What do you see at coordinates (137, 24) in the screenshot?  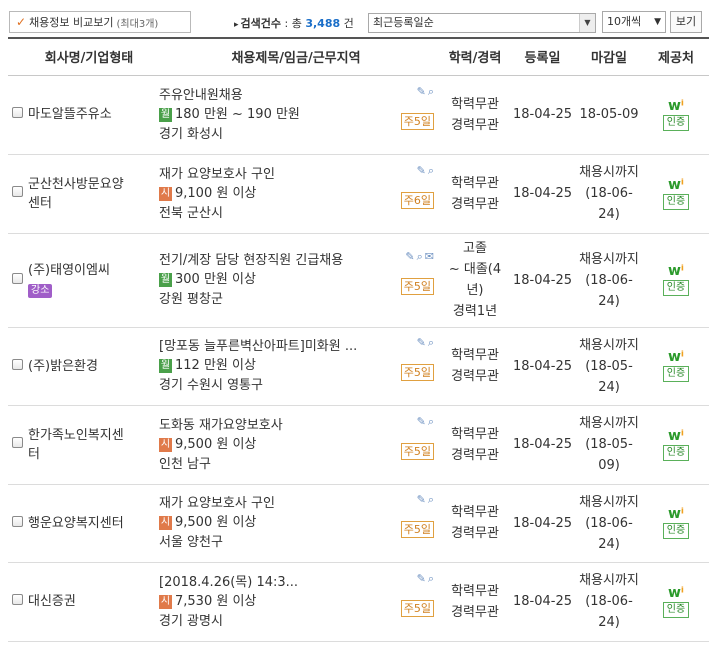 I see `compare-limit: (최대3개)` at bounding box center [137, 24].